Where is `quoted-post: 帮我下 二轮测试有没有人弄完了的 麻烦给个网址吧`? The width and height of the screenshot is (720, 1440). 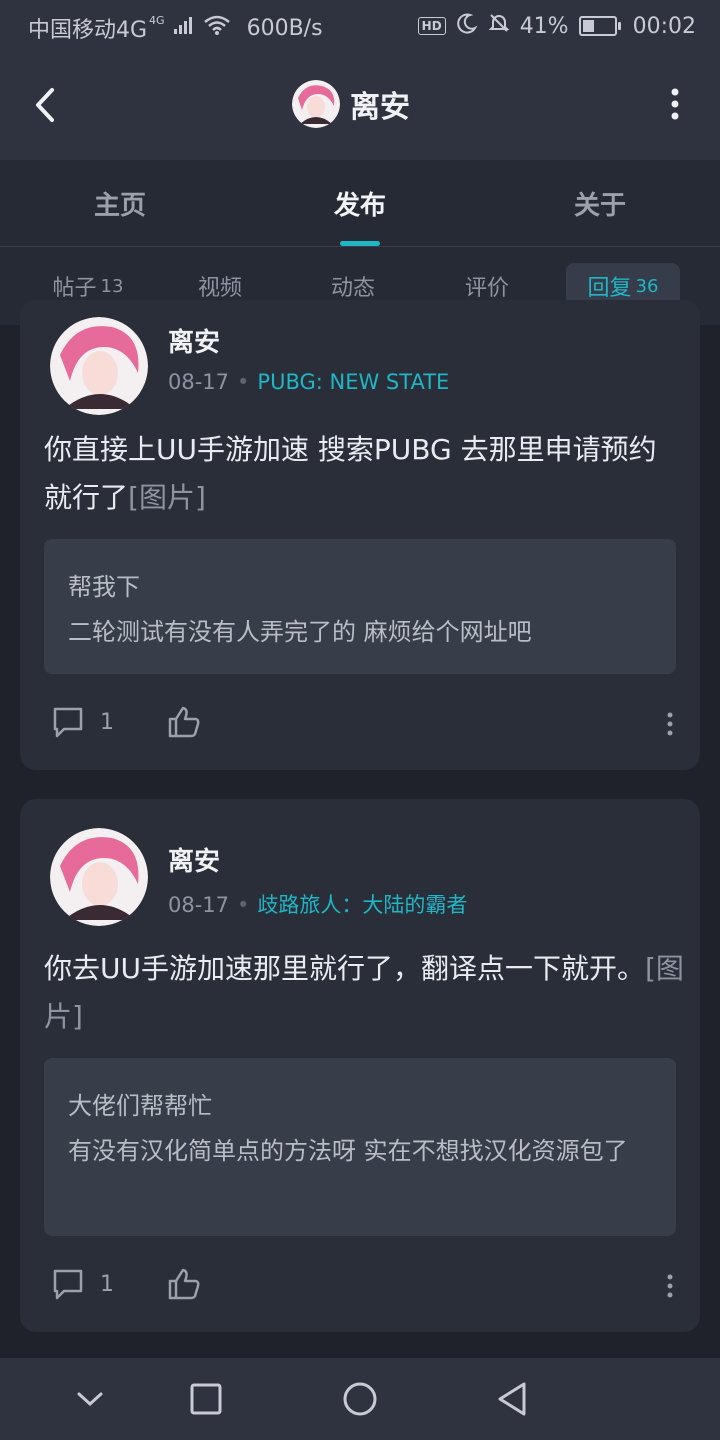
quoted-post: 帮我下 二轮测试有没有人弄完了的 麻烦给个网址吧 is located at coordinates (360, 606).